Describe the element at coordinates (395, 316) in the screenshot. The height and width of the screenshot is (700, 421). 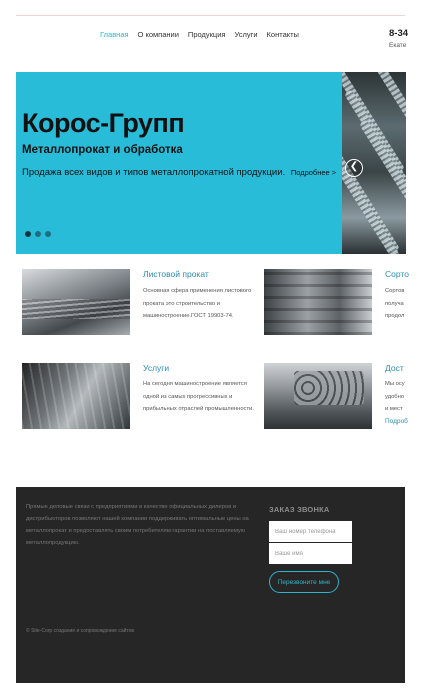
I see `card-text-line: продол` at that location.